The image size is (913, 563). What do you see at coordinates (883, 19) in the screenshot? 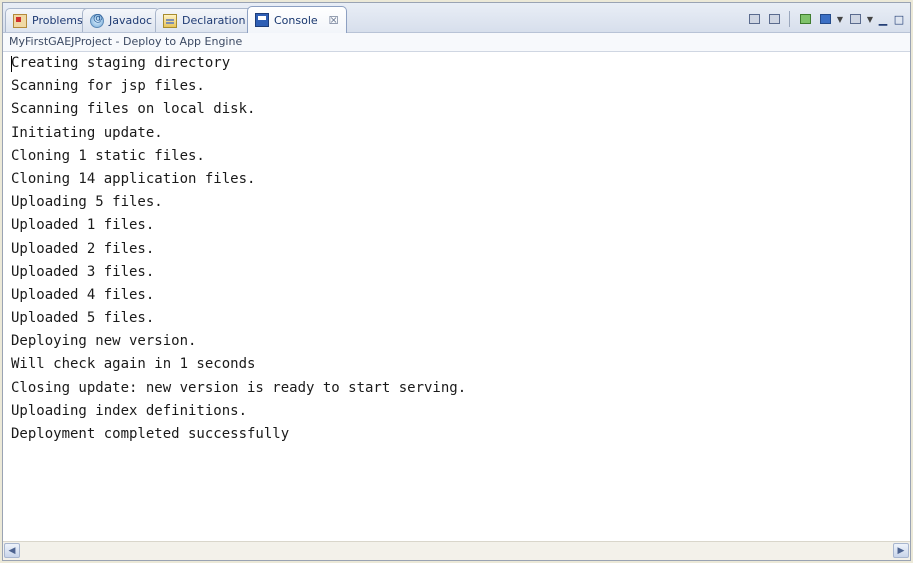
I see `minimize-icon: ▁` at bounding box center [883, 19].